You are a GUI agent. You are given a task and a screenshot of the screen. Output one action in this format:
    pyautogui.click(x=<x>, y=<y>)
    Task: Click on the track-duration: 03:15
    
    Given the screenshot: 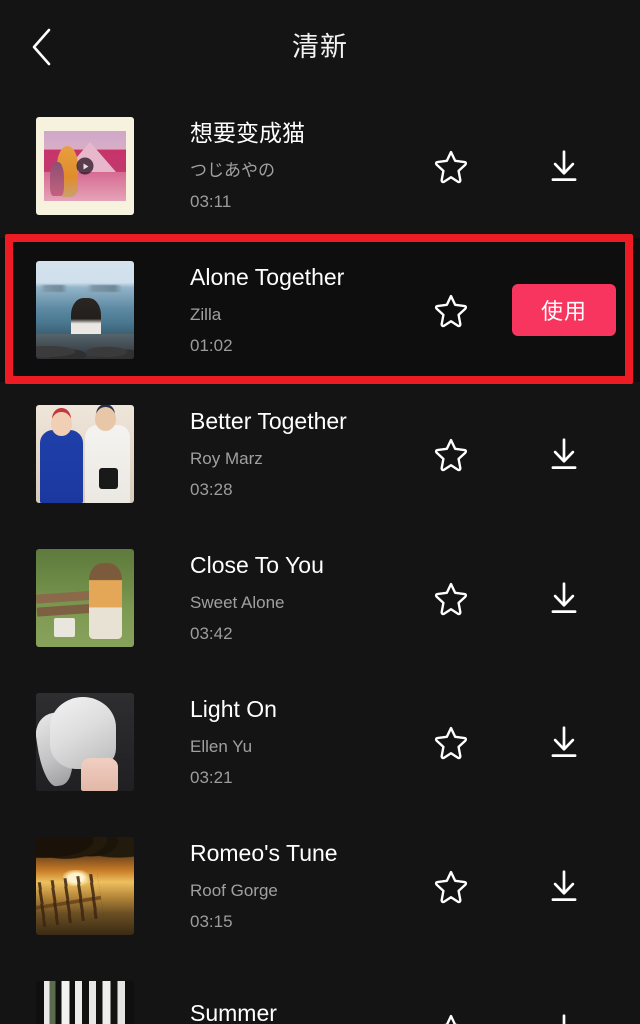 What is the action you would take?
    pyautogui.click(x=211, y=922)
    